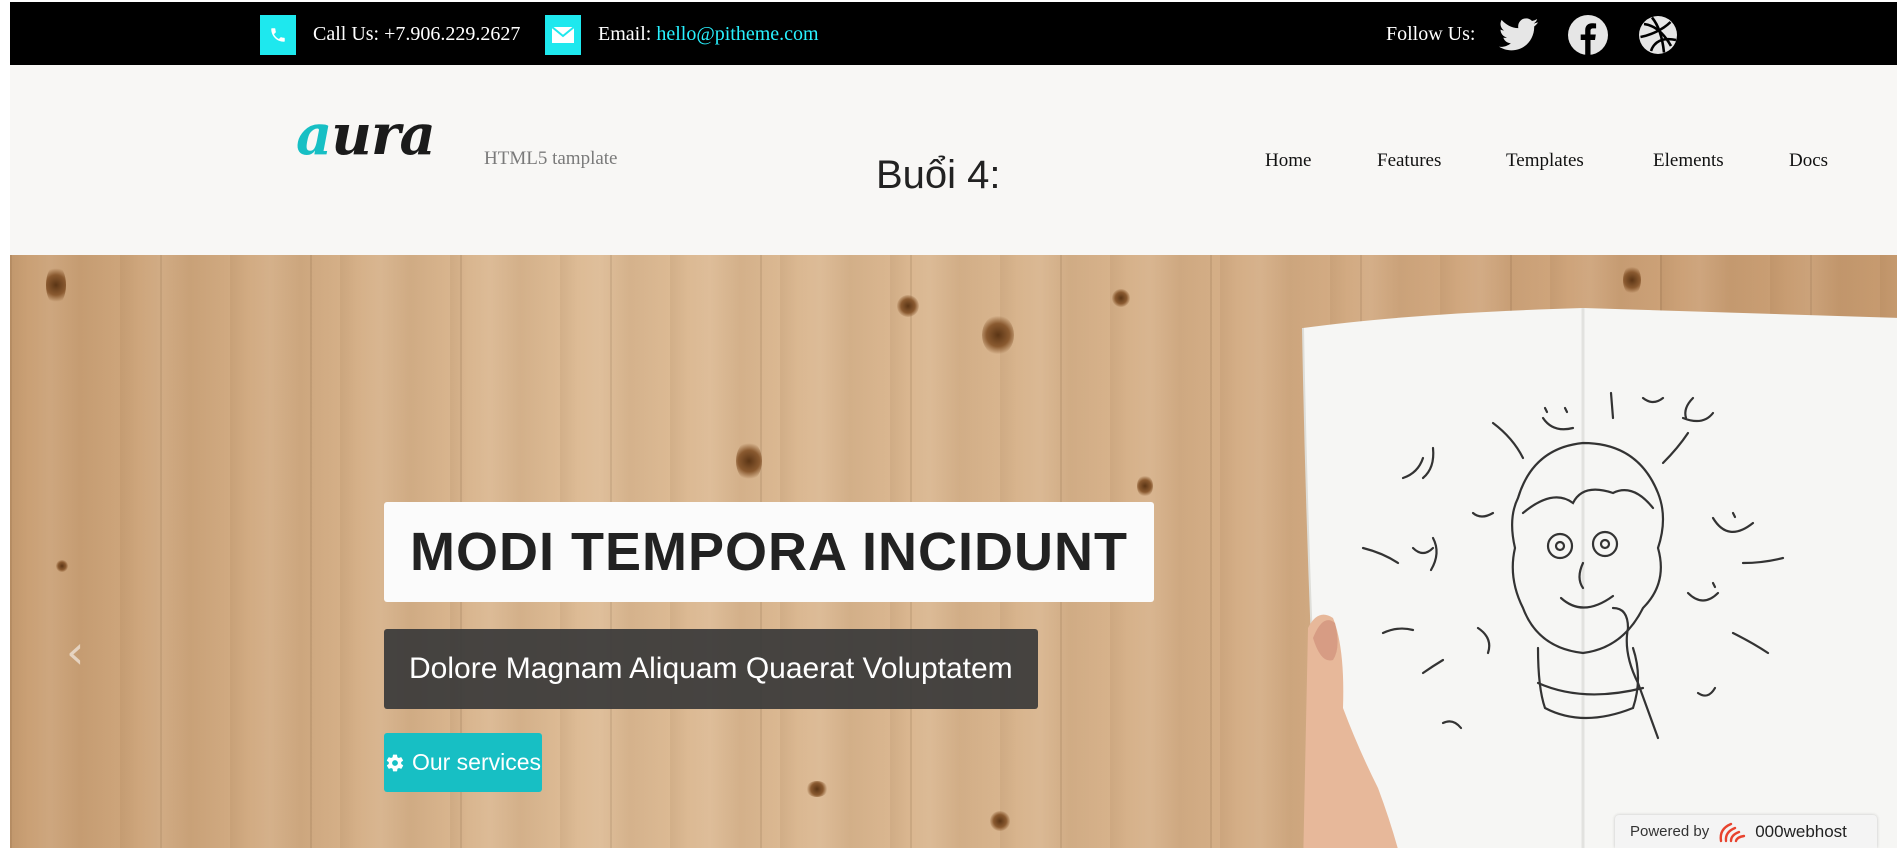 The image size is (1897, 848). Describe the element at coordinates (1658, 35) in the screenshot. I see `dribbble-icon` at that location.